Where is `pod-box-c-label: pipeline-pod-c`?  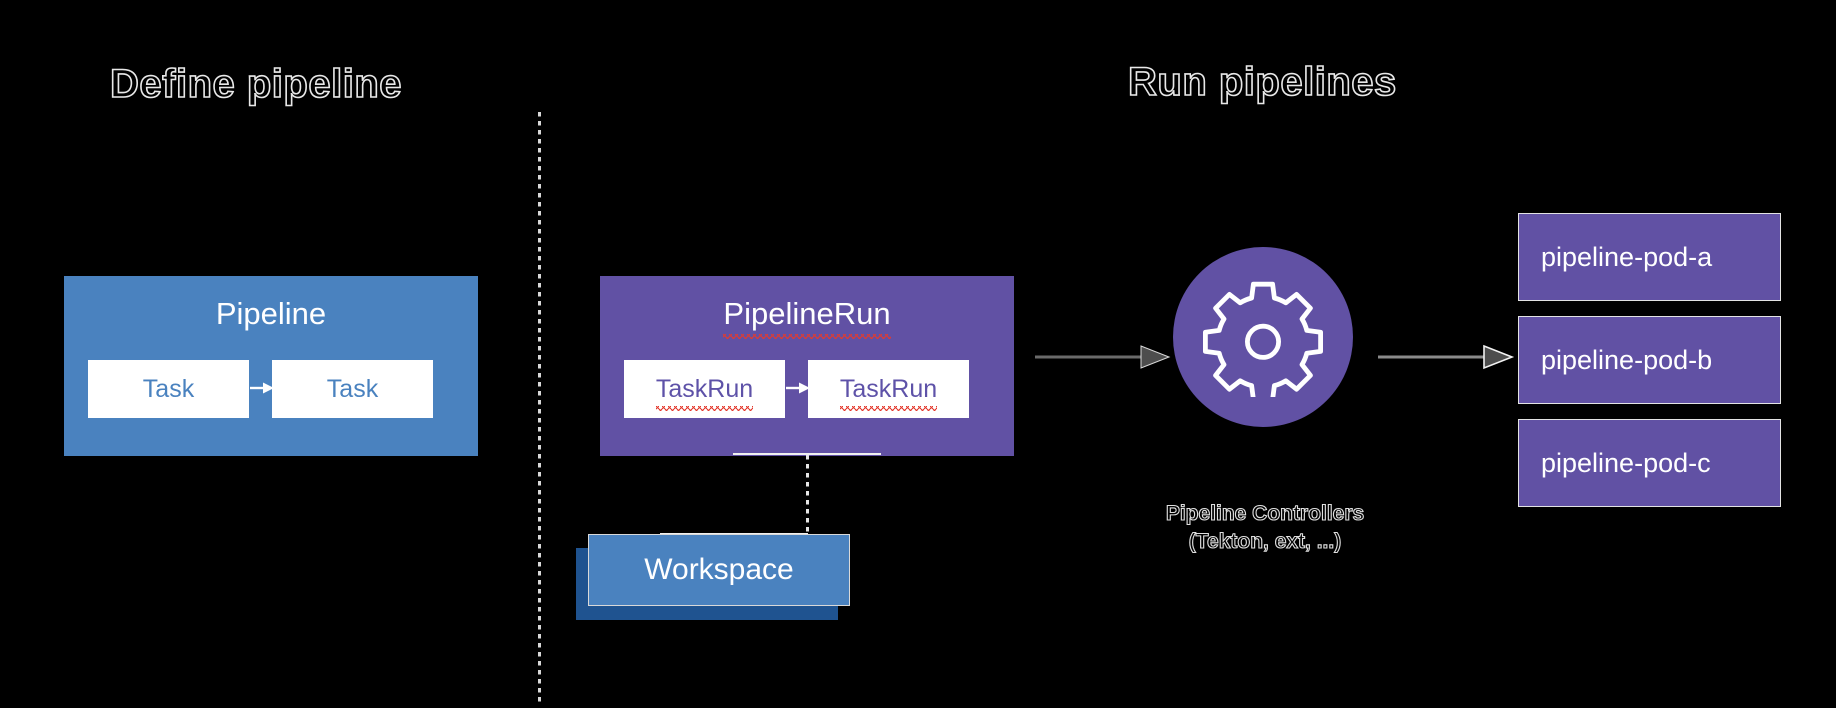 pod-box-c-label: pipeline-pod-c is located at coordinates (1626, 462).